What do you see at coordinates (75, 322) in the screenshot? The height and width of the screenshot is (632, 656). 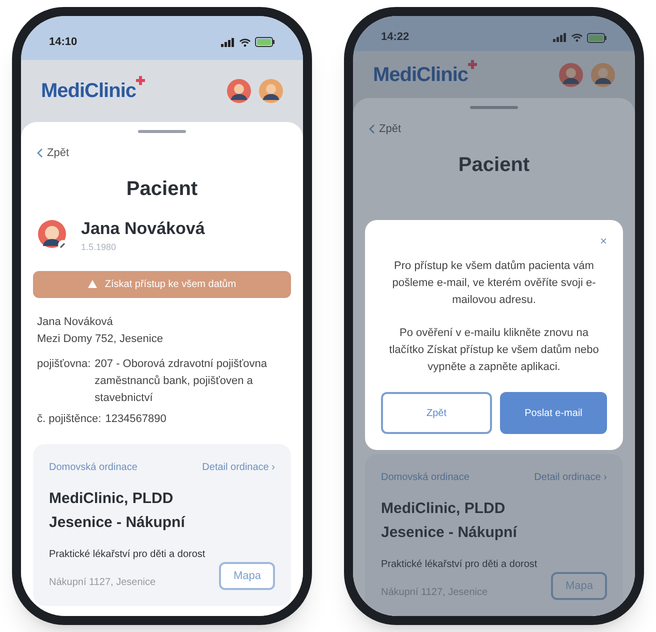 I see `address-line: Jana Nováková` at bounding box center [75, 322].